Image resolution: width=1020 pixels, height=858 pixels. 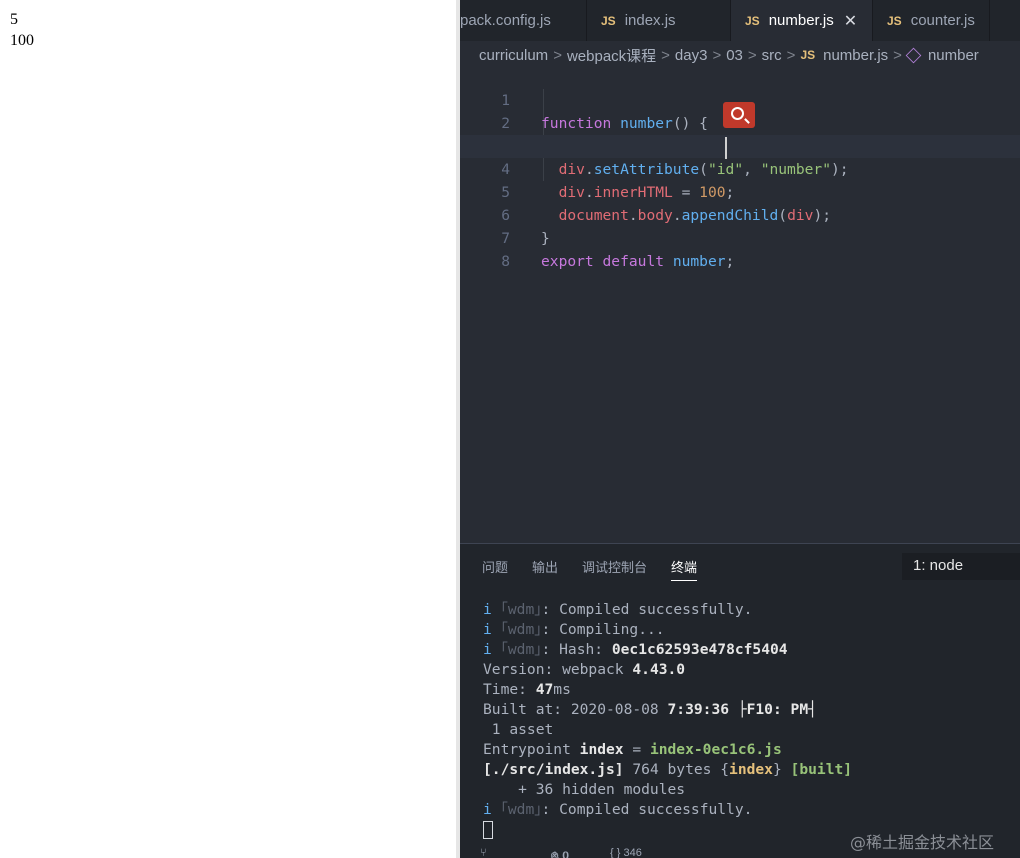 What do you see at coordinates (684, 569) in the screenshot?
I see `tab-terminal: 终端` at bounding box center [684, 569].